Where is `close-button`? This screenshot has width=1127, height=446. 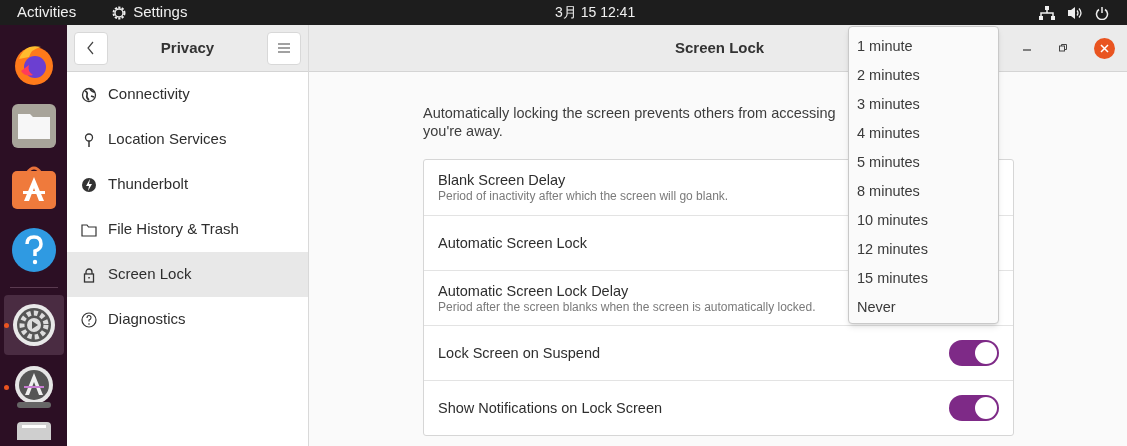
close-button is located at coordinates (1104, 48).